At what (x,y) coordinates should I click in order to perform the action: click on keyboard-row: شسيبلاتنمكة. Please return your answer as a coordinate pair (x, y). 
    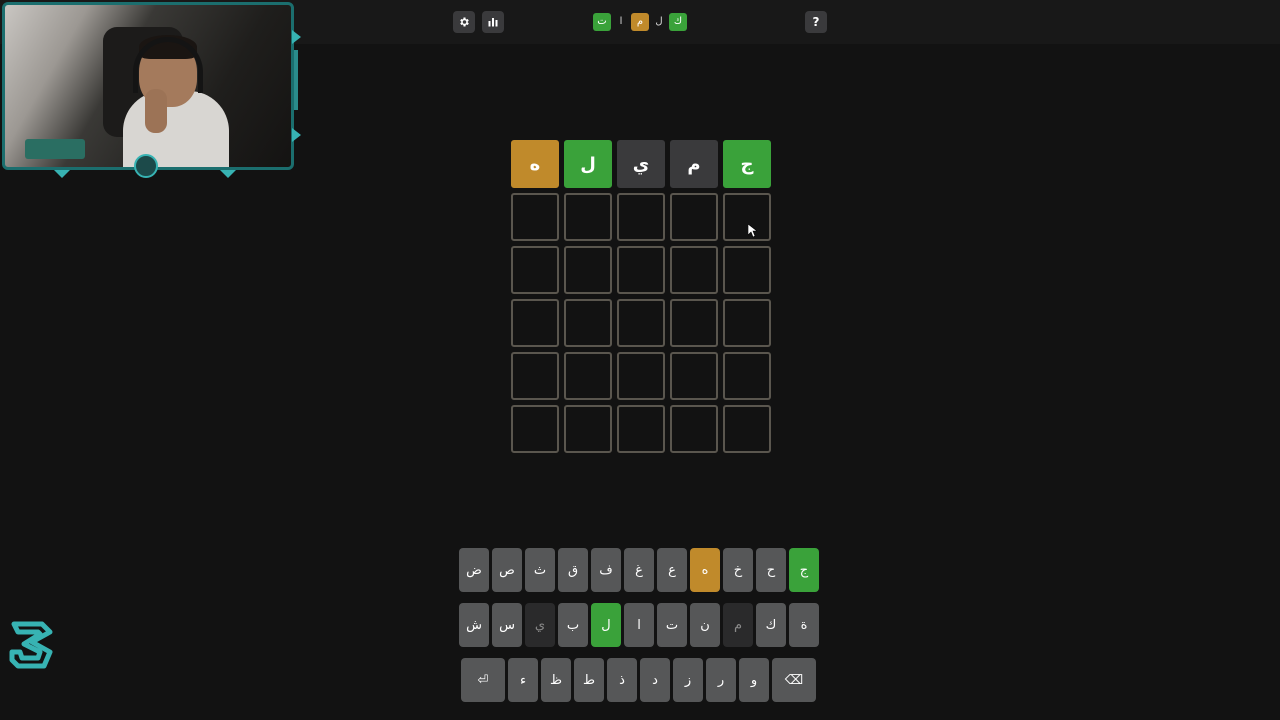
    Looking at the image, I should click on (640, 625).